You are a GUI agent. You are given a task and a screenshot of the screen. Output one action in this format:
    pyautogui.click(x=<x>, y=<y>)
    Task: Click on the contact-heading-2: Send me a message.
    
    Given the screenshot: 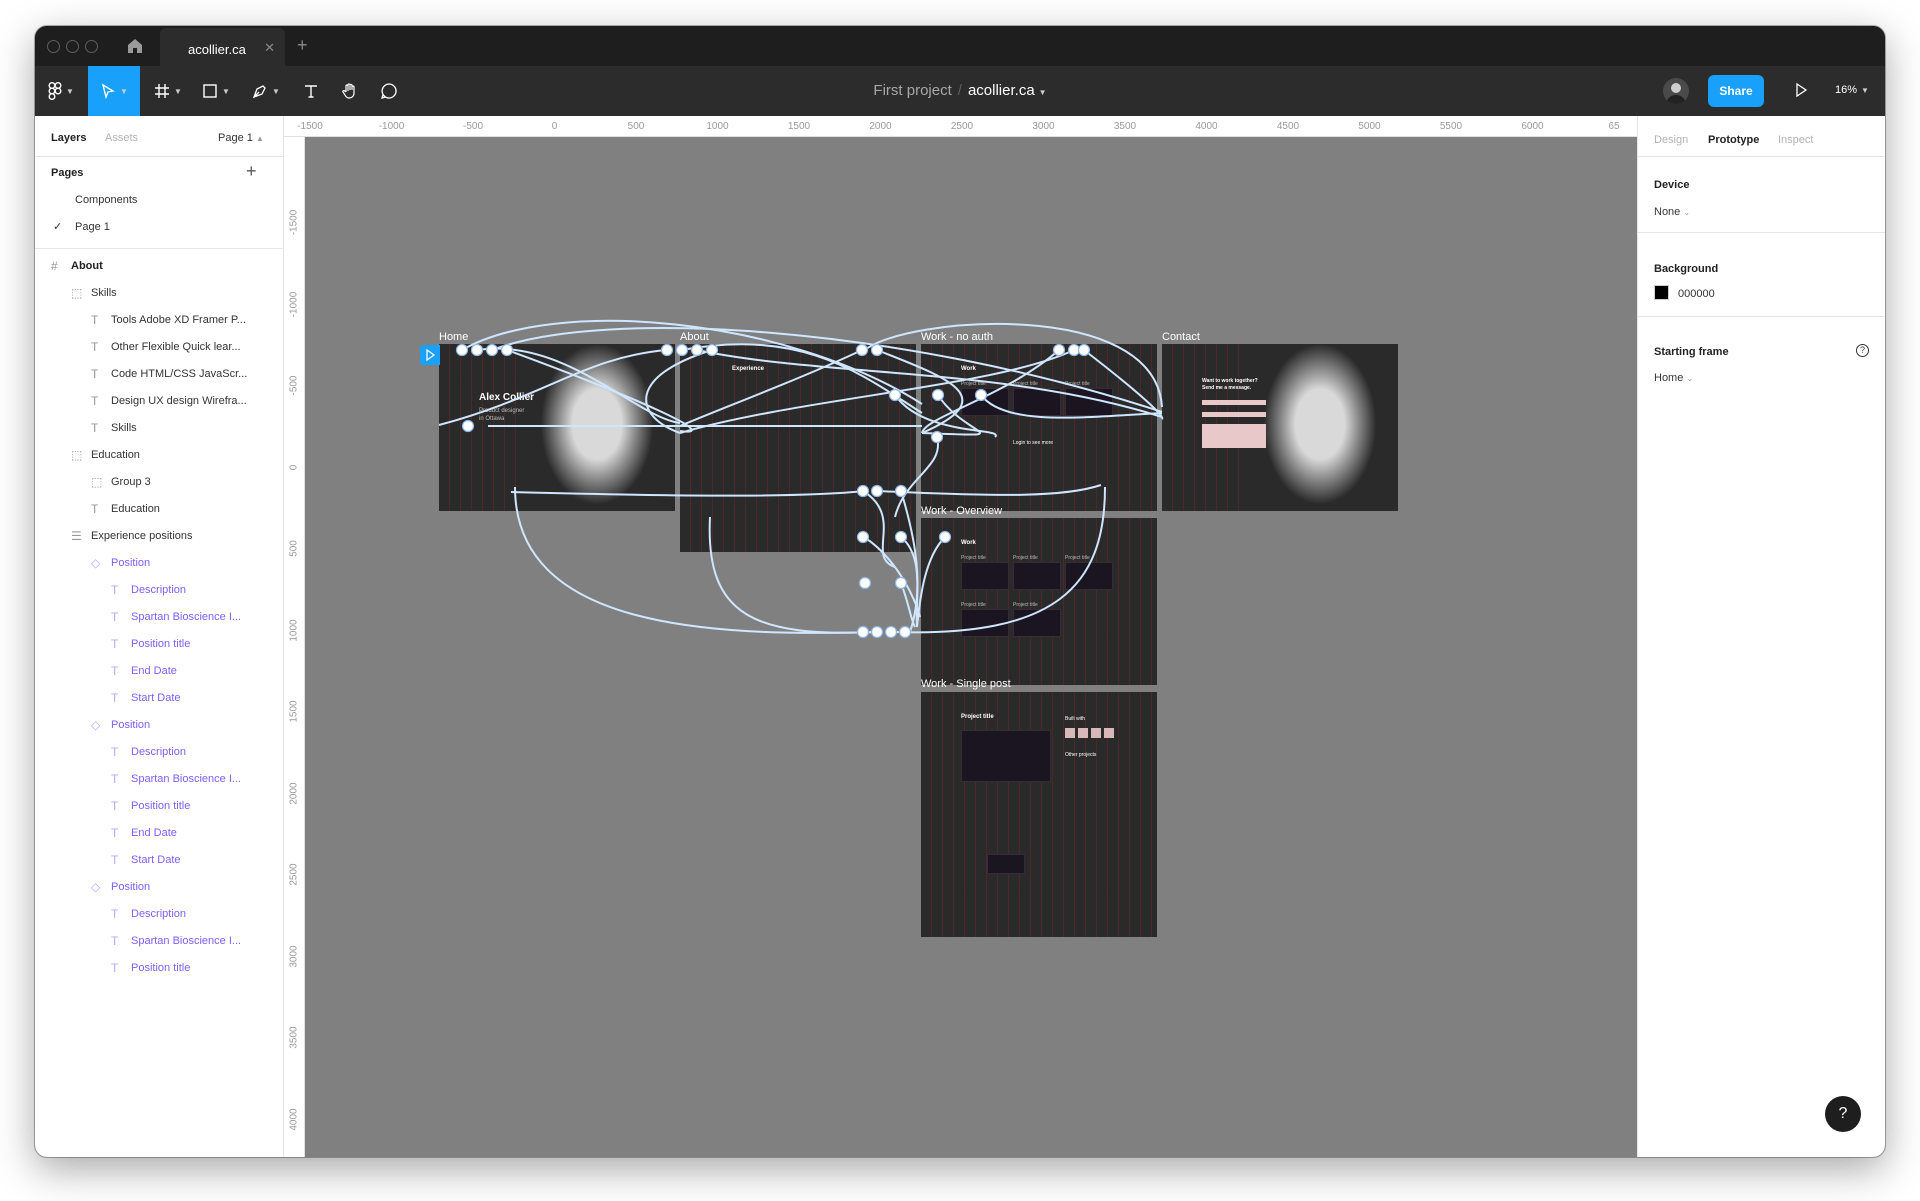 What is the action you would take?
    pyautogui.click(x=1227, y=388)
    